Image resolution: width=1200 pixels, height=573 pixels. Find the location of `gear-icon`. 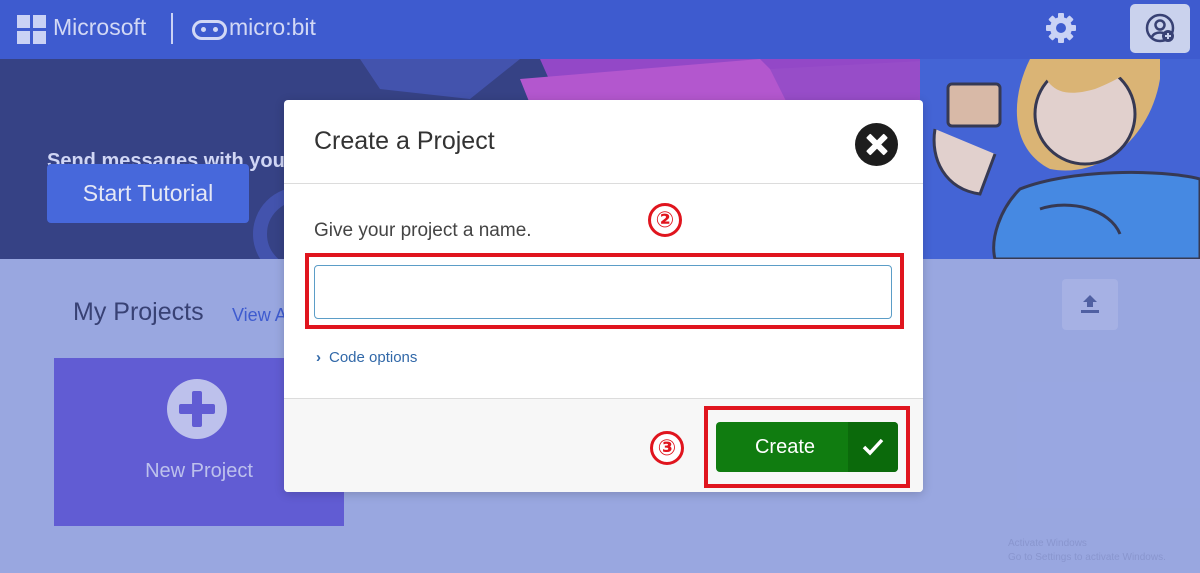

gear-icon is located at coordinates (1061, 28).